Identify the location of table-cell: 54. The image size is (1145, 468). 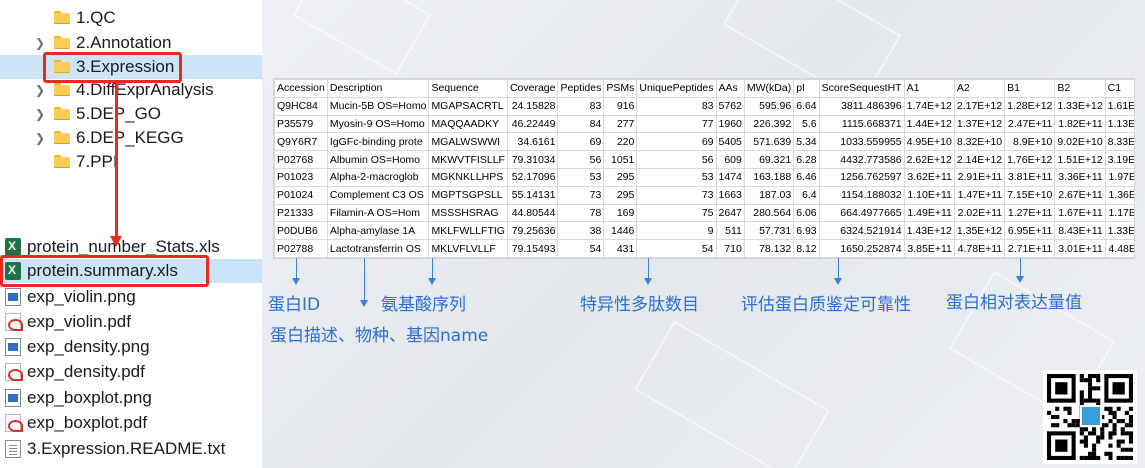
(676, 248).